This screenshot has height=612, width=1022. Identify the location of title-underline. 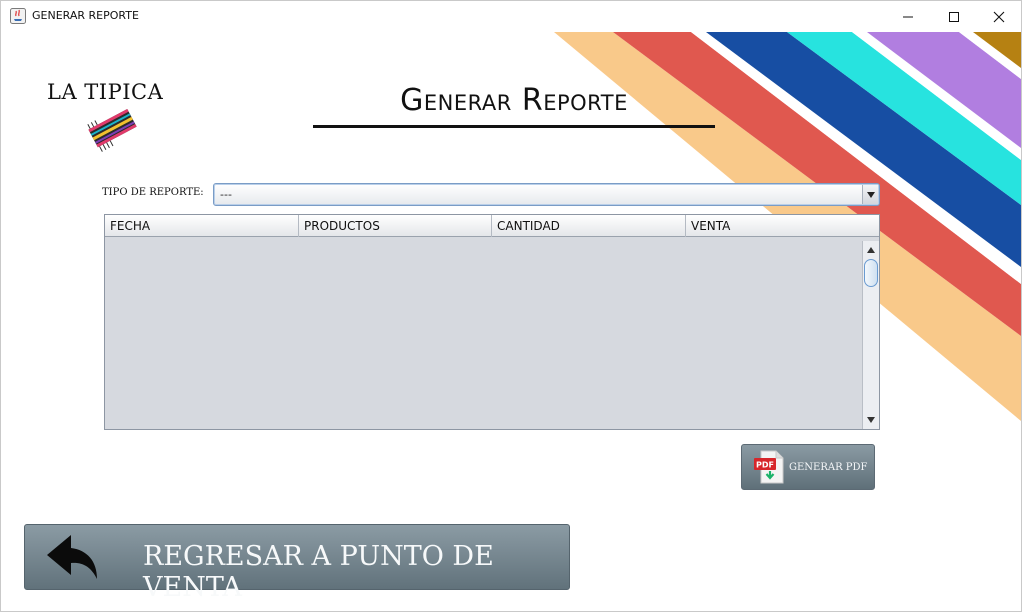
(514, 126).